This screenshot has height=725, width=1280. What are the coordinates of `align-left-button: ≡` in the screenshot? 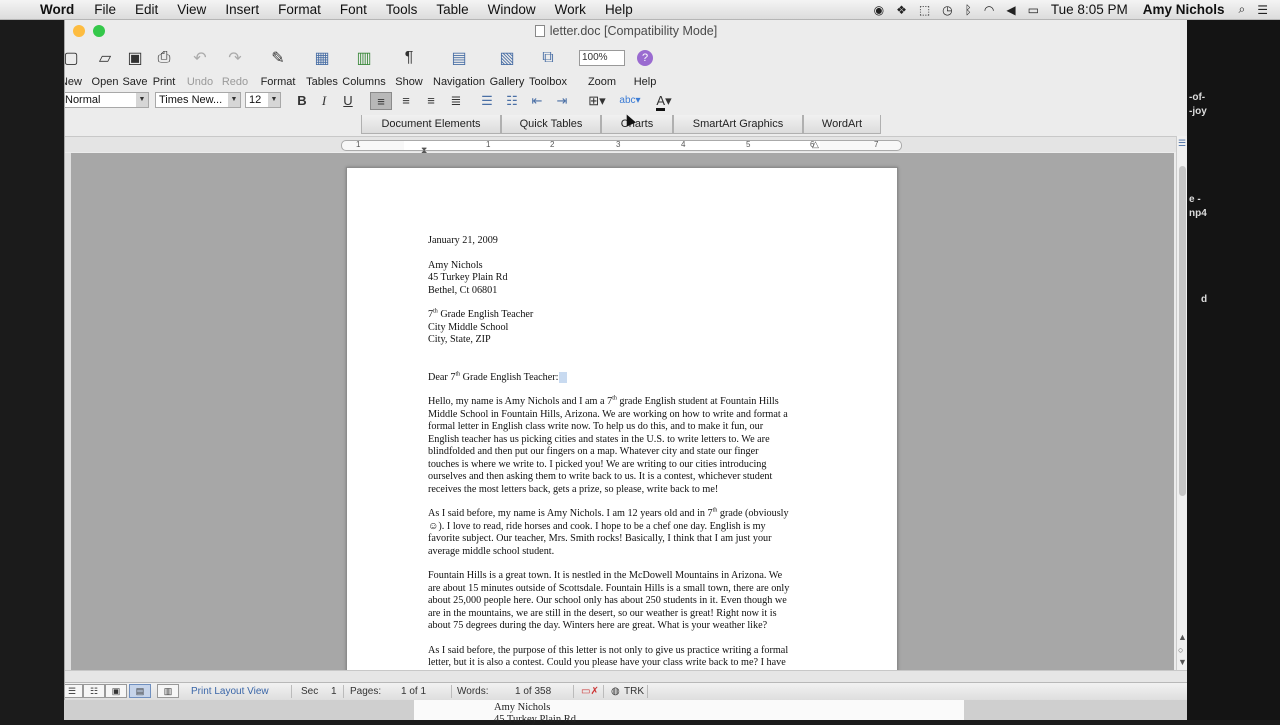 It's located at (381, 101).